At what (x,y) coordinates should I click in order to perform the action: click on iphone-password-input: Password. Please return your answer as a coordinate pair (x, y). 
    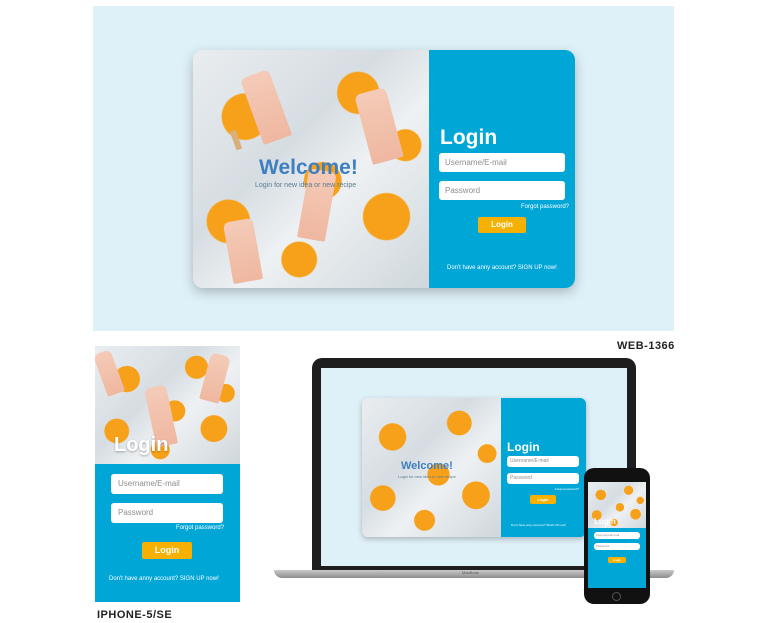
    Looking at the image, I should click on (167, 513).